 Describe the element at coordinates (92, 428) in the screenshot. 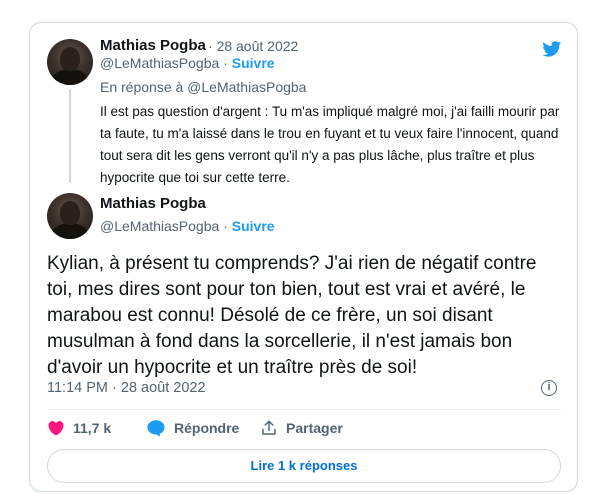

I see `like-count: 11,7 k` at that location.